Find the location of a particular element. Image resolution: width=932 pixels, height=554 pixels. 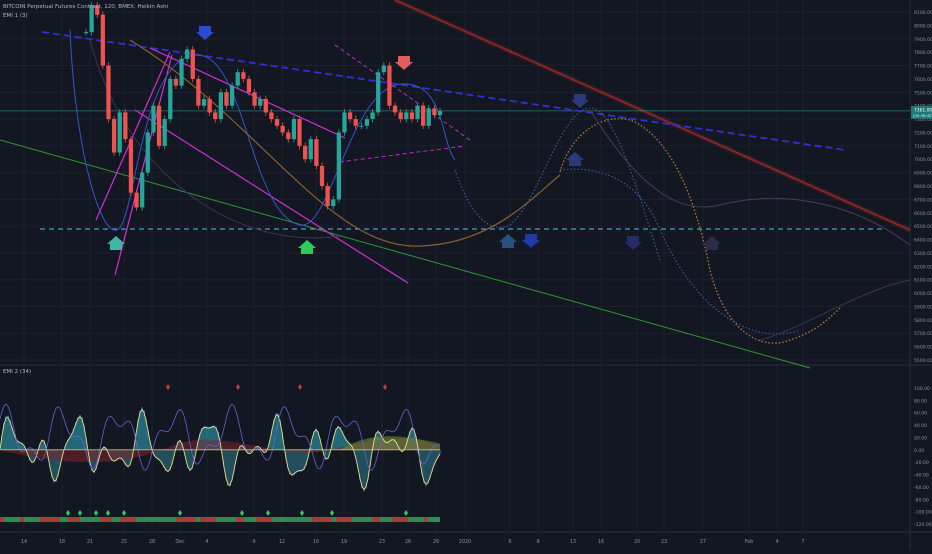

time-tick-1: 18 is located at coordinates (62, 542).